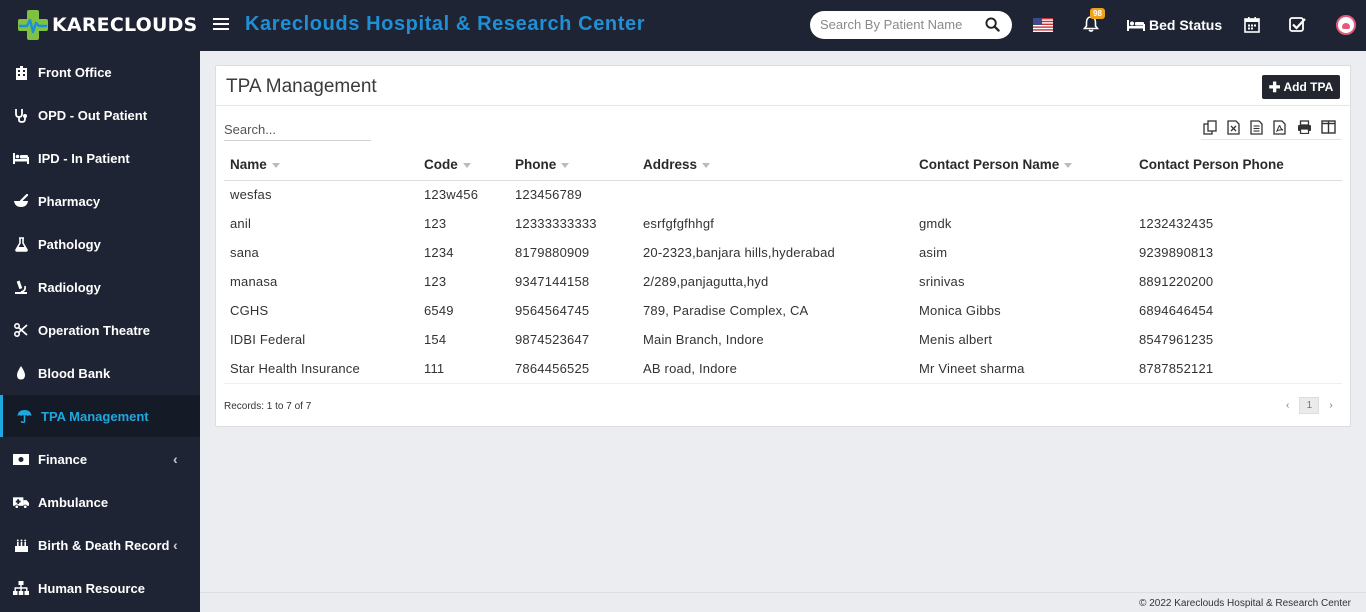  What do you see at coordinates (775, 369) in the screenshot?
I see `cell-address: AB road, Indore` at bounding box center [775, 369].